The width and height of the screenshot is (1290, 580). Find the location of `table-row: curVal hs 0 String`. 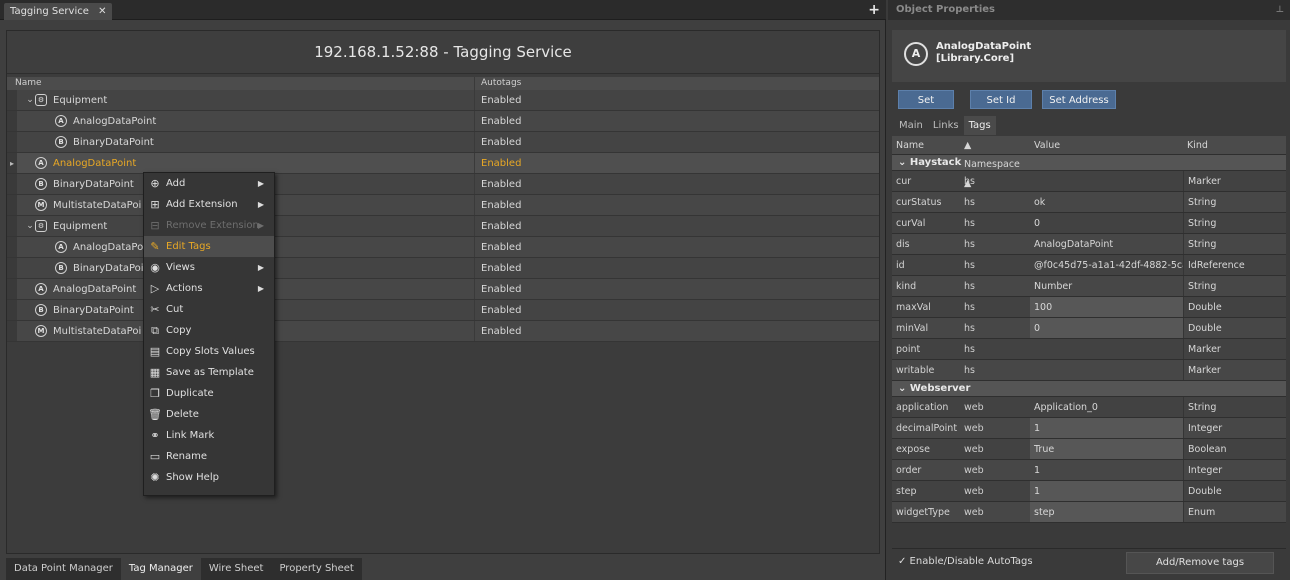

table-row: curVal hs 0 String is located at coordinates (1089, 223).